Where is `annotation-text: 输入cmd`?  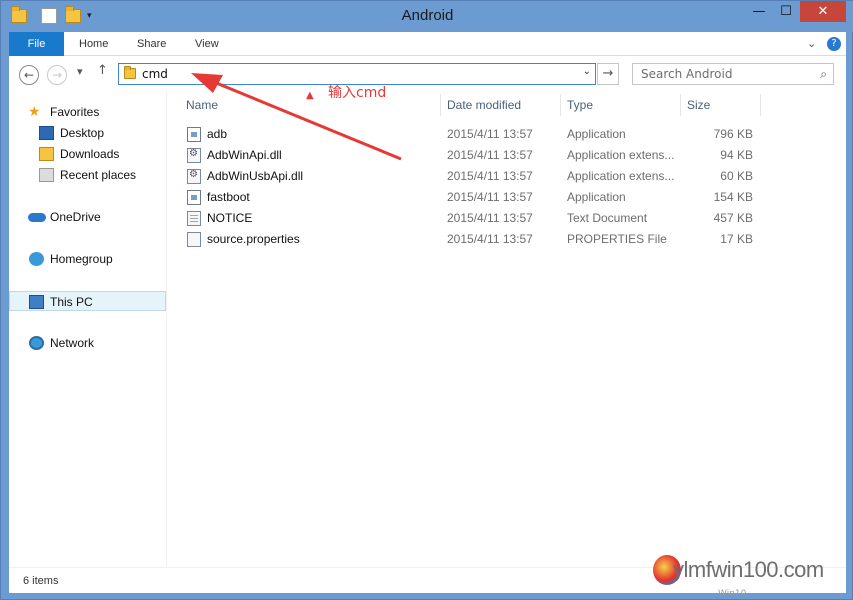 annotation-text: 输入cmd is located at coordinates (357, 93).